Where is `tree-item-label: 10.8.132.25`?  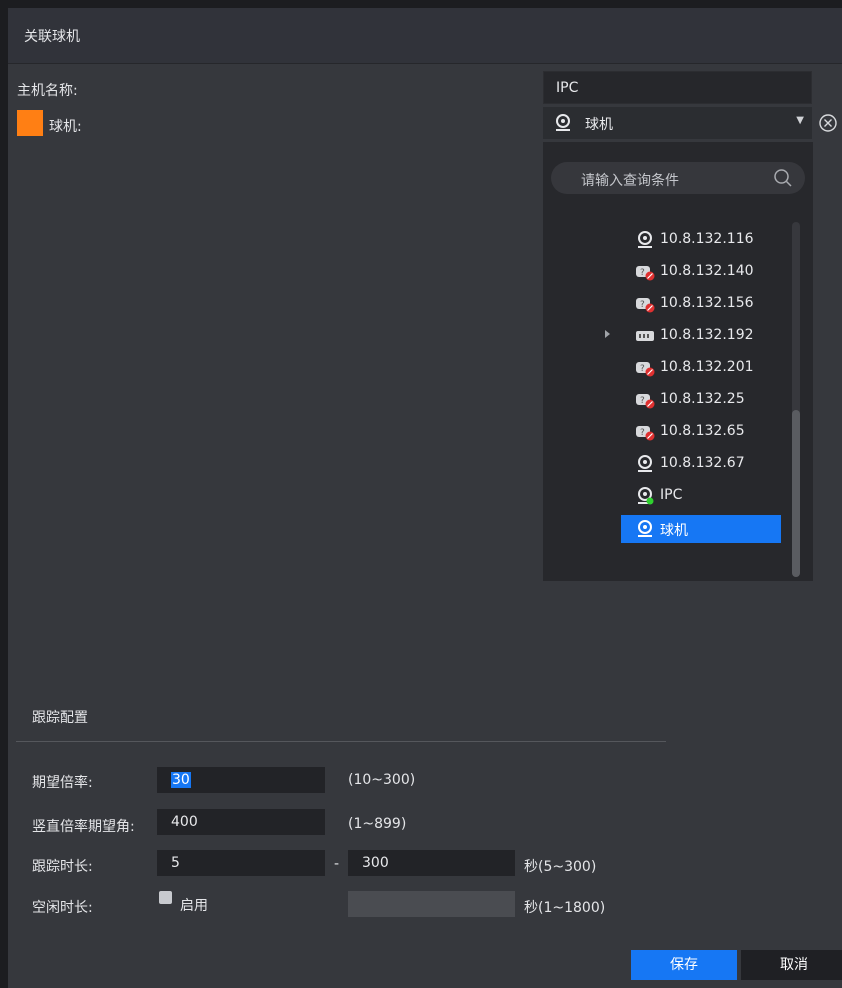
tree-item-label: 10.8.132.25 is located at coordinates (702, 399).